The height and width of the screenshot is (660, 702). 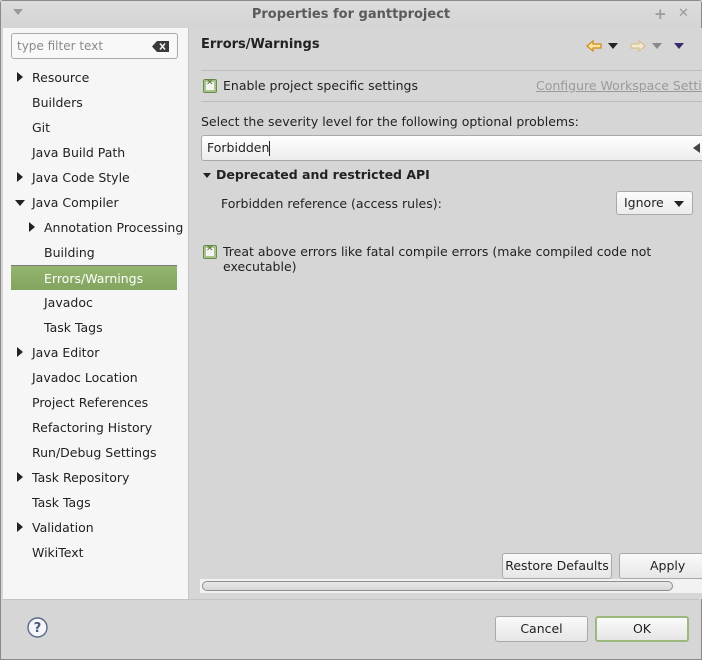 What do you see at coordinates (96, 77) in the screenshot?
I see `sidebar-item: Resource` at bounding box center [96, 77].